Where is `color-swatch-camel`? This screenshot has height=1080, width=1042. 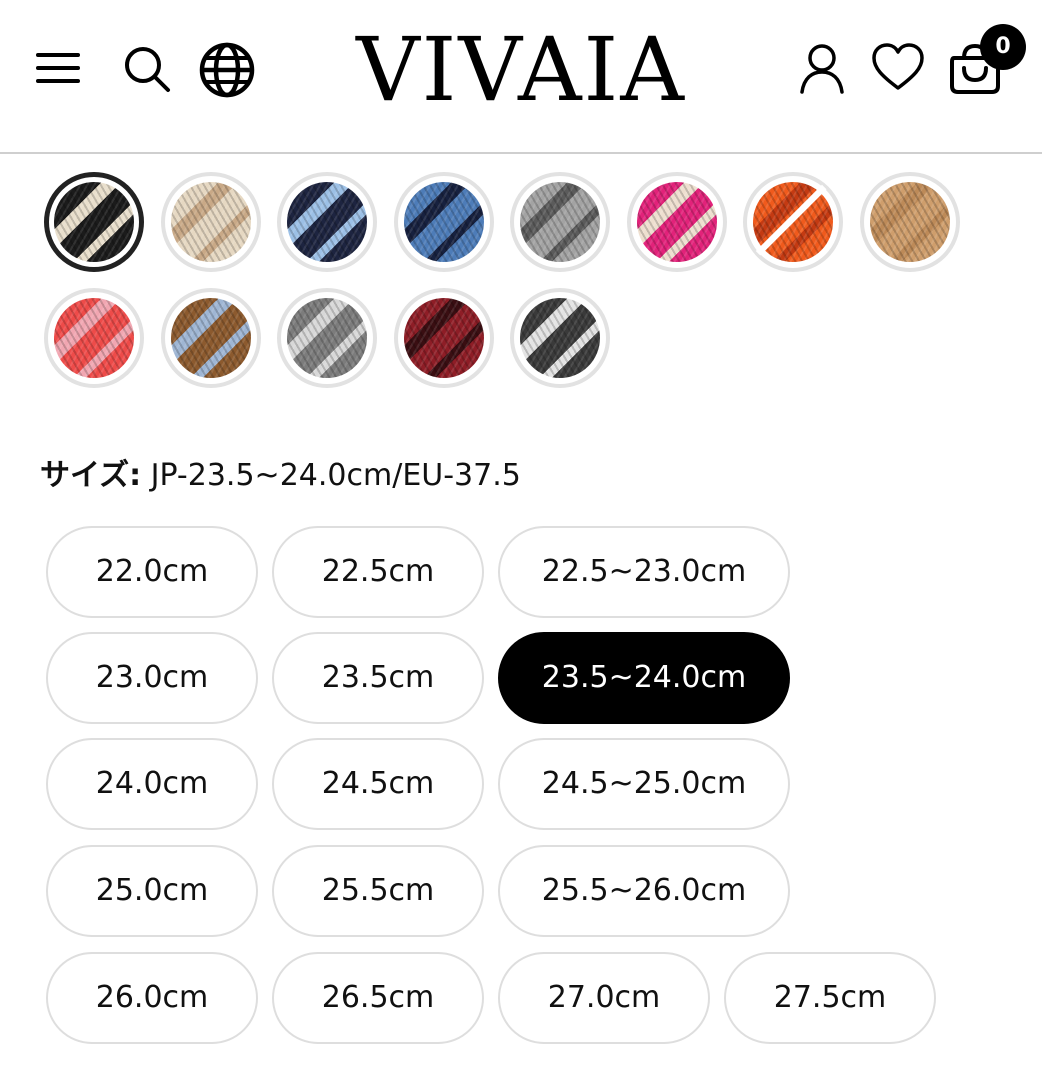 color-swatch-camel is located at coordinates (910, 222).